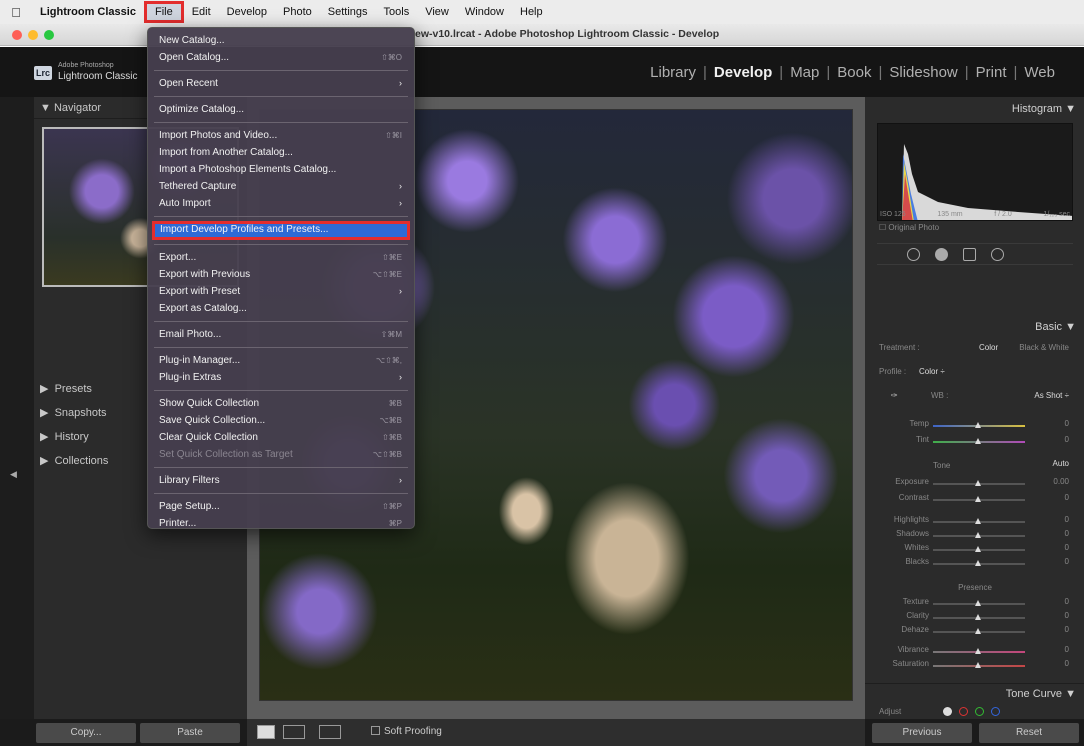 The image size is (1084, 746). Describe the element at coordinates (975, 443) in the screenshot. I see `tint-slider: Tint 0` at that location.